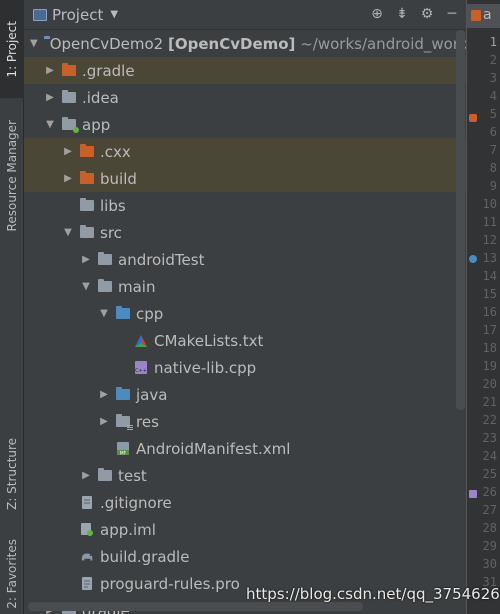 This screenshot has width=500, height=614. Describe the element at coordinates (209, 340) in the screenshot. I see `tree-item-label: CMakeLists.txt` at that location.